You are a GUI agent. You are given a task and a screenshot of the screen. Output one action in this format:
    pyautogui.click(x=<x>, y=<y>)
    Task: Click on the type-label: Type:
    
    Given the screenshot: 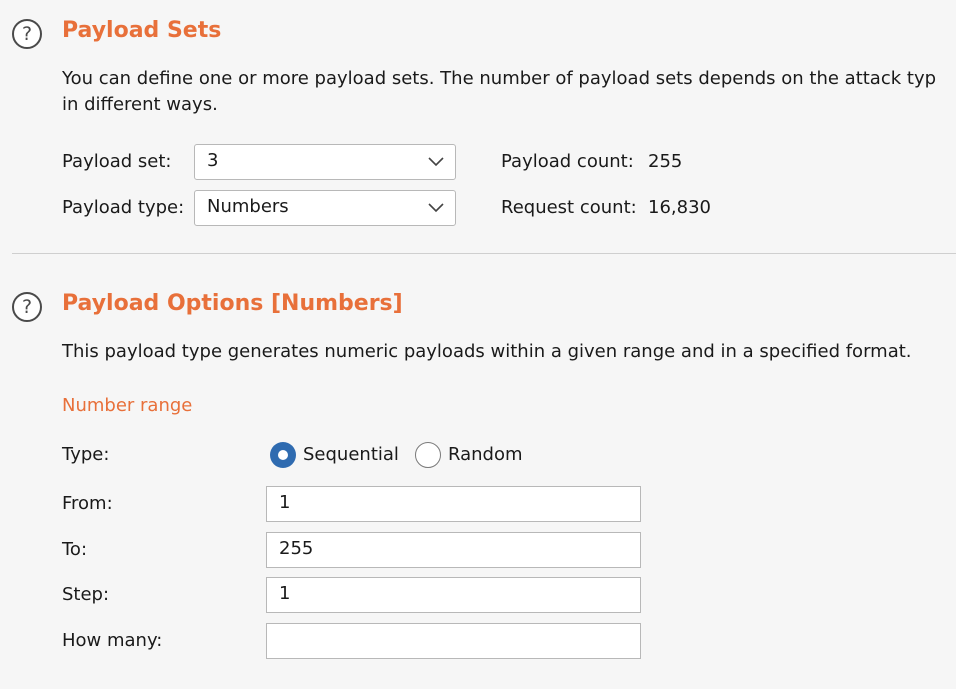 What is the action you would take?
    pyautogui.click(x=86, y=454)
    